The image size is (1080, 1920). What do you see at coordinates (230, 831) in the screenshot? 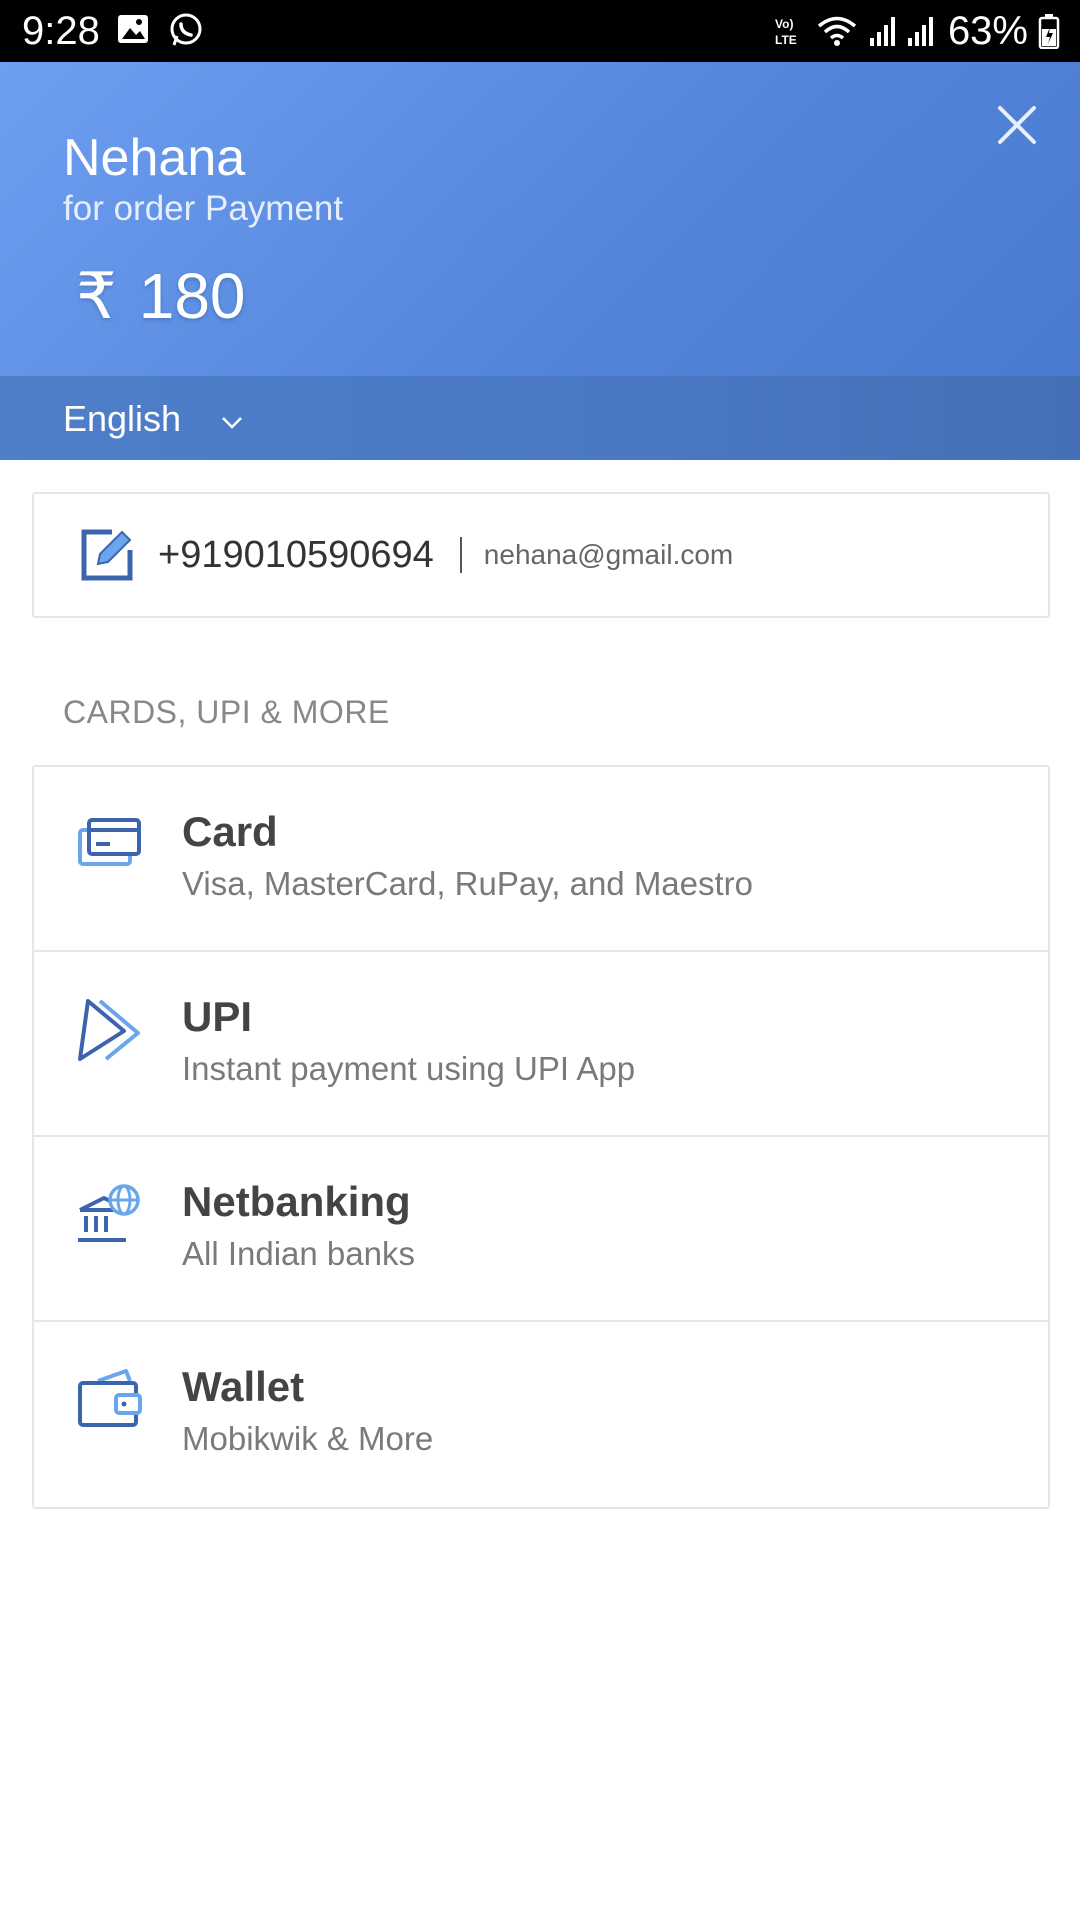
I see `method-title: Card` at bounding box center [230, 831].